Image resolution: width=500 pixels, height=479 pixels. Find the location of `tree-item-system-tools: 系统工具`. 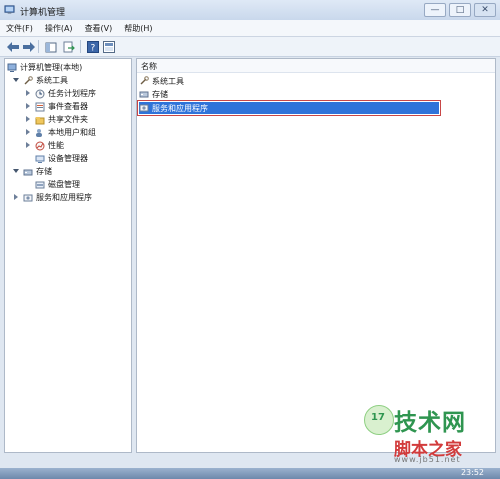

tree-item-system-tools: 系统工具 is located at coordinates (40, 80).